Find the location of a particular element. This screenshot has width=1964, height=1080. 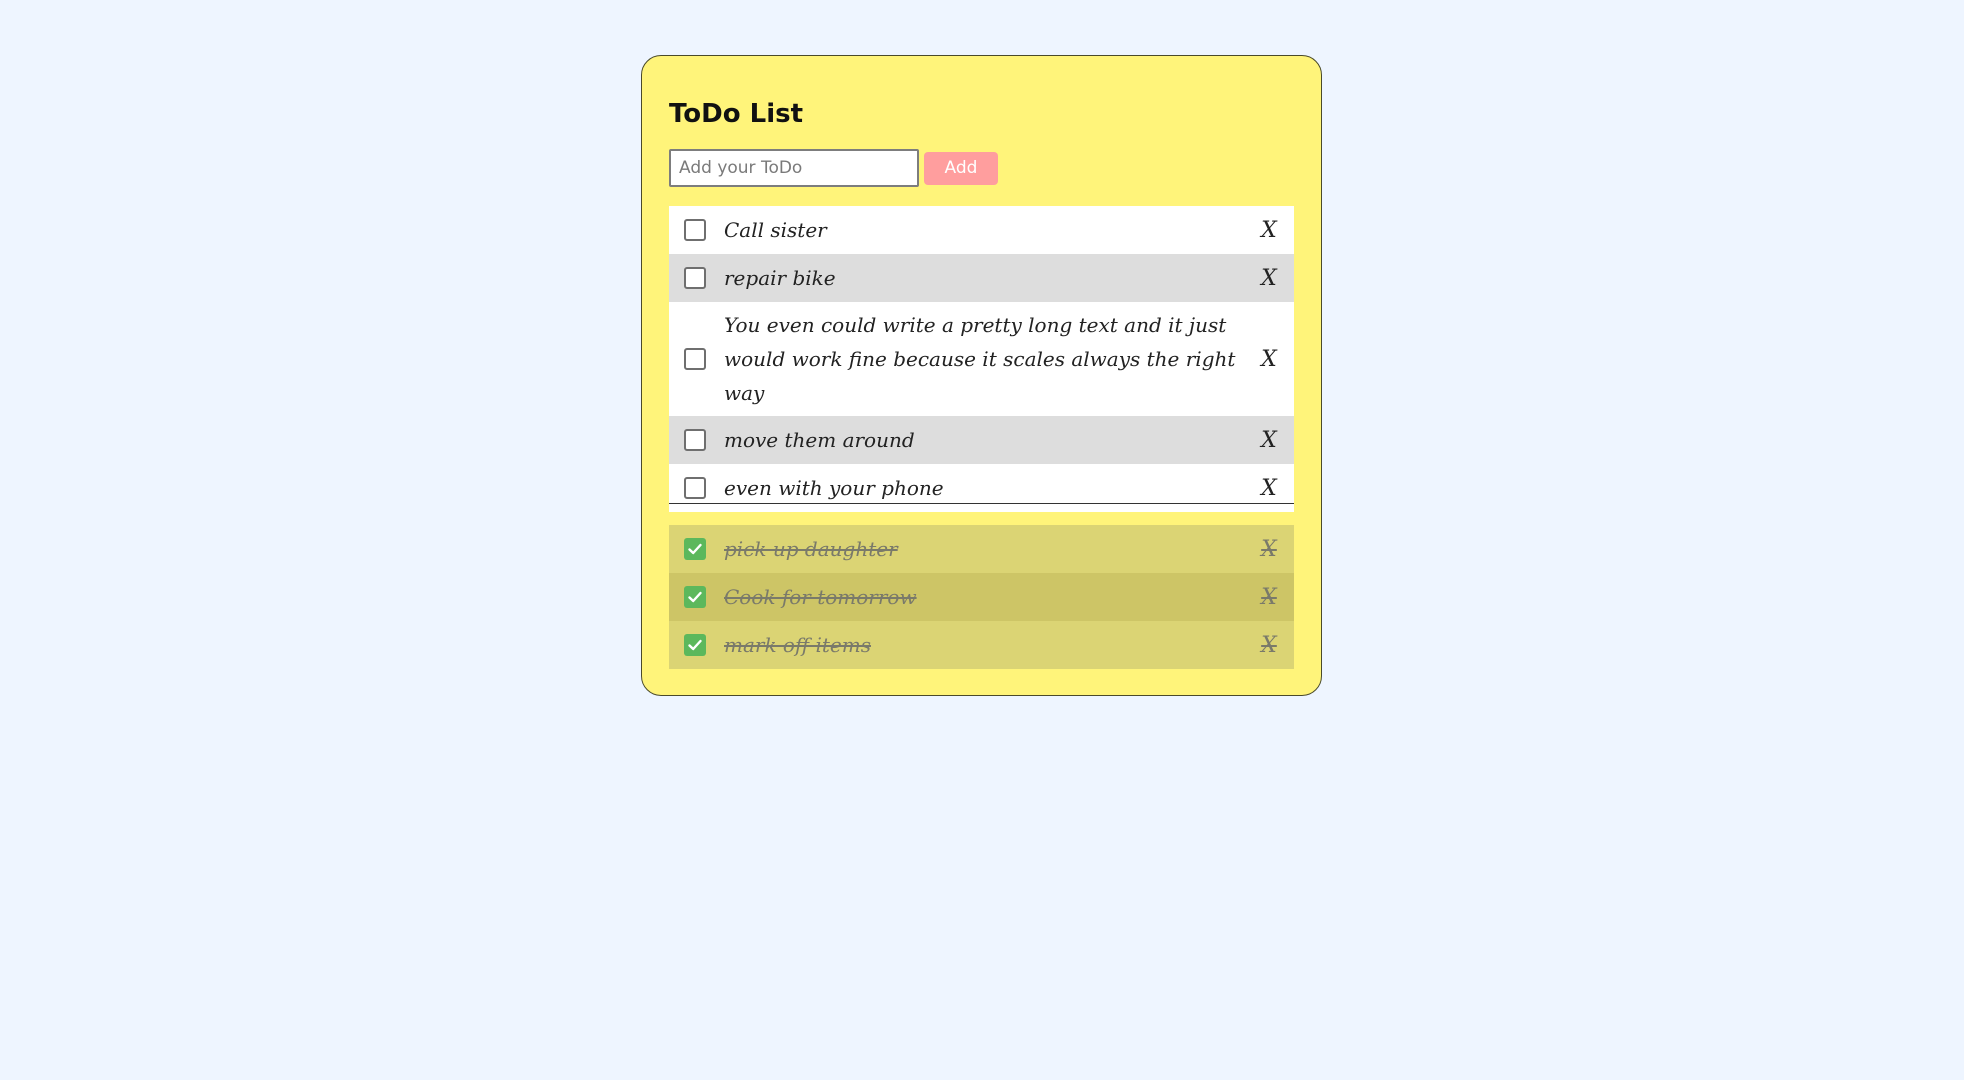

list-divider is located at coordinates (981, 503).